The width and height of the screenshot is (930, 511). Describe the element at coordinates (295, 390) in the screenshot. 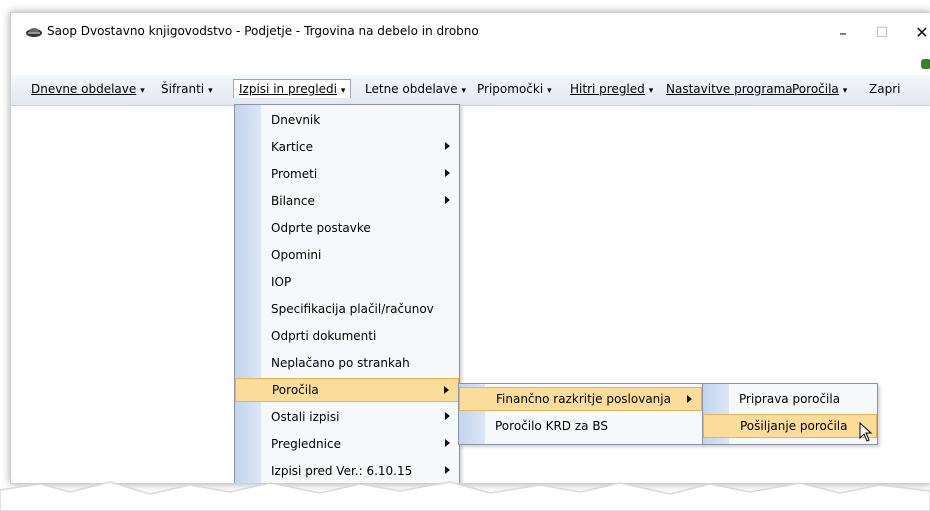

I see `menu-item-label: Poročila` at that location.